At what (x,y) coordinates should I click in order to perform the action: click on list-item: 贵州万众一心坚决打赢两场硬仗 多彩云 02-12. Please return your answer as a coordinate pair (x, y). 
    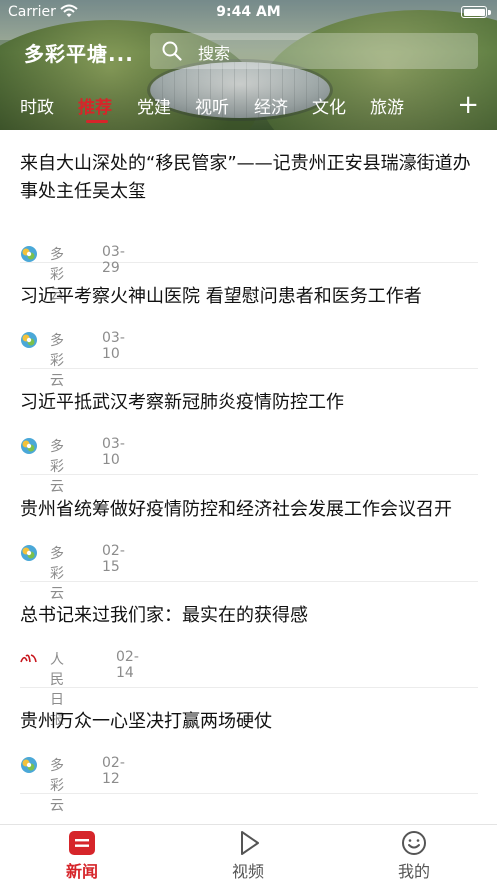
    Looking at the image, I should click on (249, 761).